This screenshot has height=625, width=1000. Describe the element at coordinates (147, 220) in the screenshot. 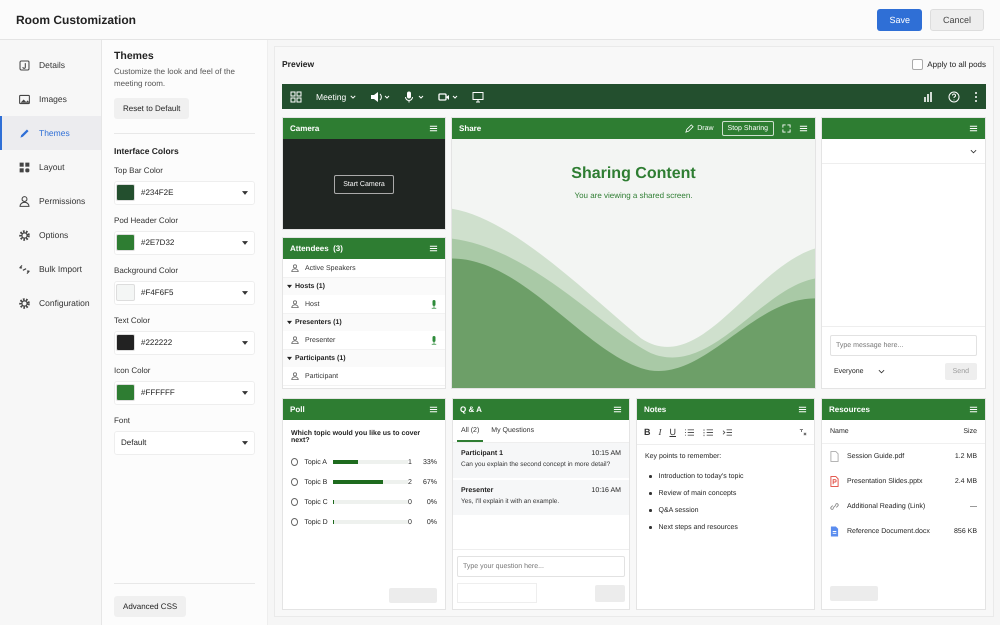

I see `field-label: Pod Header Color` at that location.